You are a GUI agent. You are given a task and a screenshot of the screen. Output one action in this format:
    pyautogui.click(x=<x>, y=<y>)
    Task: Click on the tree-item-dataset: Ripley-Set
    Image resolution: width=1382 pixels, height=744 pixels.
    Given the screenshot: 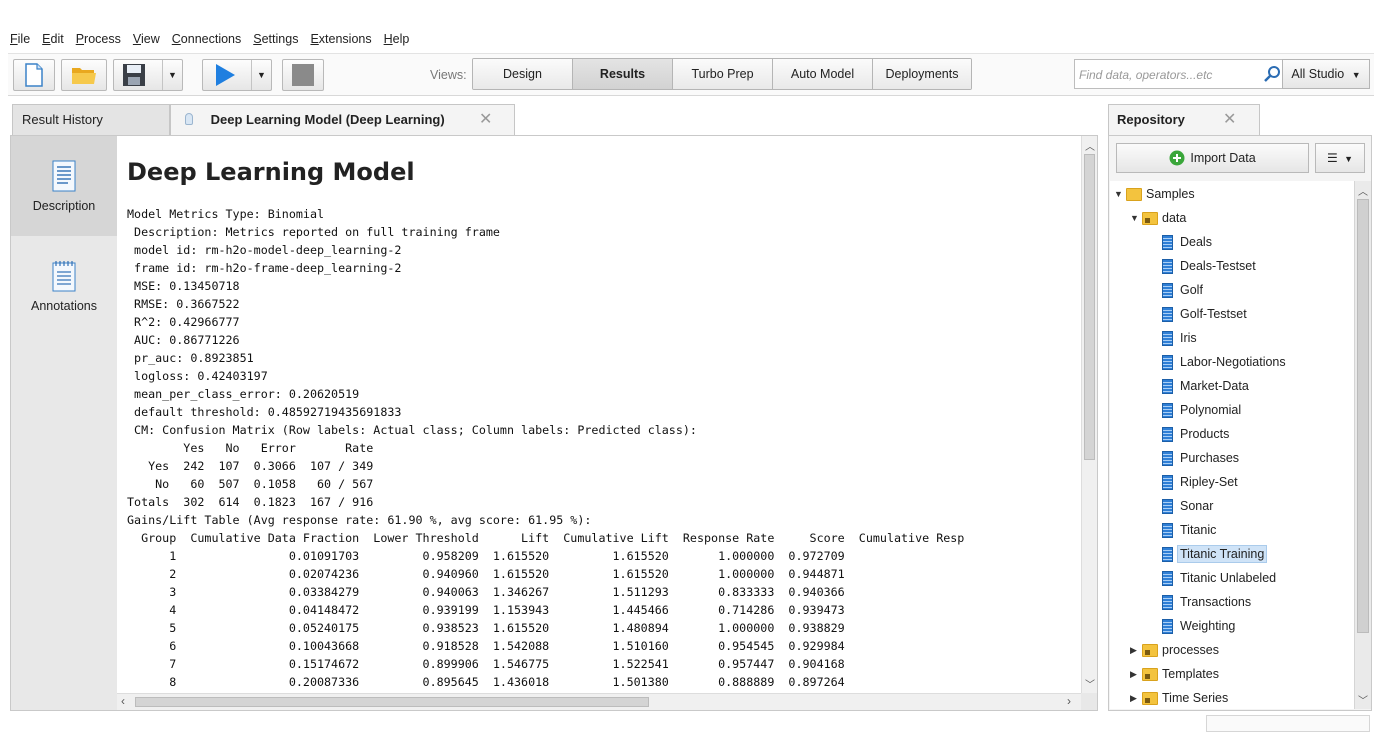 What is the action you would take?
    pyautogui.click(x=1200, y=482)
    